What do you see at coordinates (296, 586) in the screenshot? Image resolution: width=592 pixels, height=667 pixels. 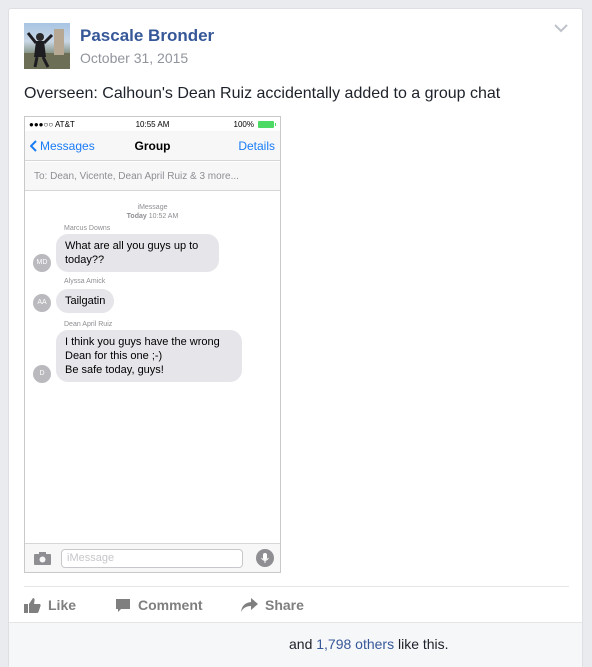 I see `divider` at bounding box center [296, 586].